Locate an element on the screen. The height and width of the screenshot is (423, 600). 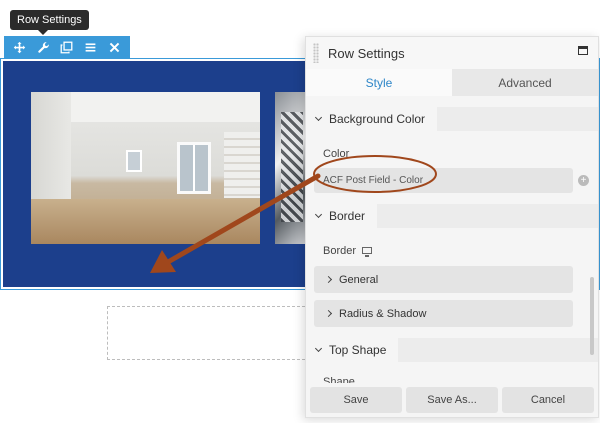
panel-tabs: Style Advanced is located at coordinates (452, 82).